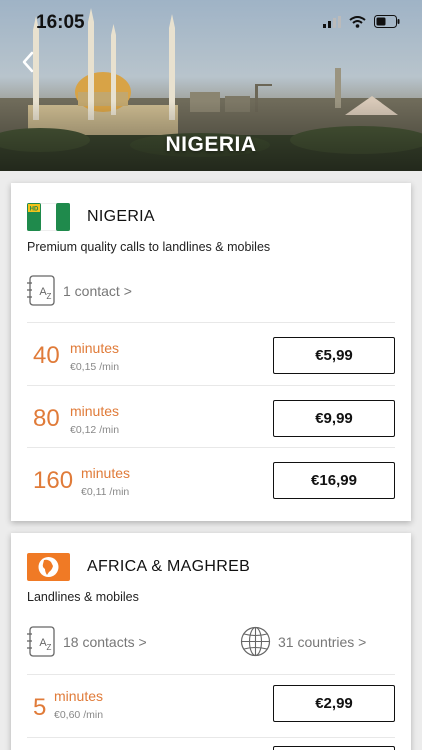  I want to click on offer-amount: 5, so click(40, 707).